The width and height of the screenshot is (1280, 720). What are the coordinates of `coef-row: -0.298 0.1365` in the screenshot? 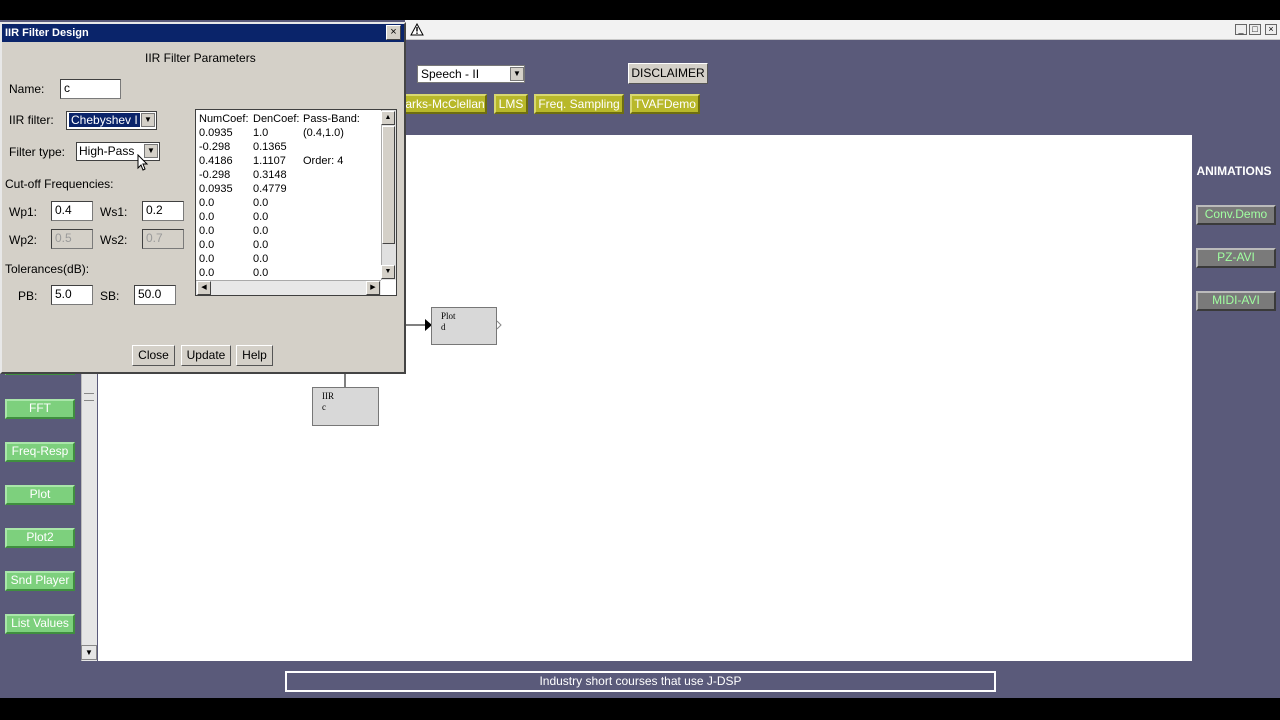 It's located at (251, 147).